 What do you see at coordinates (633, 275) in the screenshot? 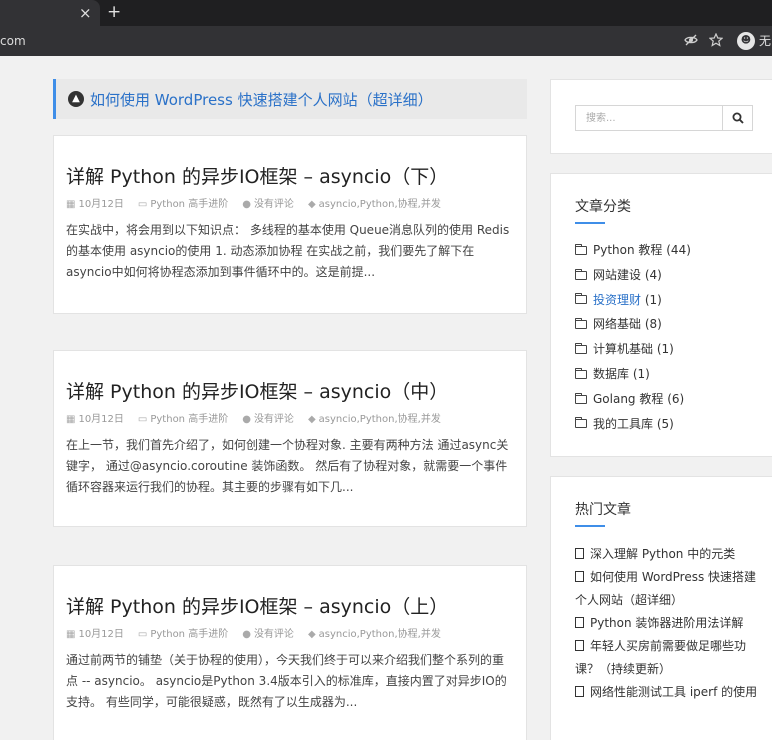
I see `category-item: 网站建设 (4)` at bounding box center [633, 275].